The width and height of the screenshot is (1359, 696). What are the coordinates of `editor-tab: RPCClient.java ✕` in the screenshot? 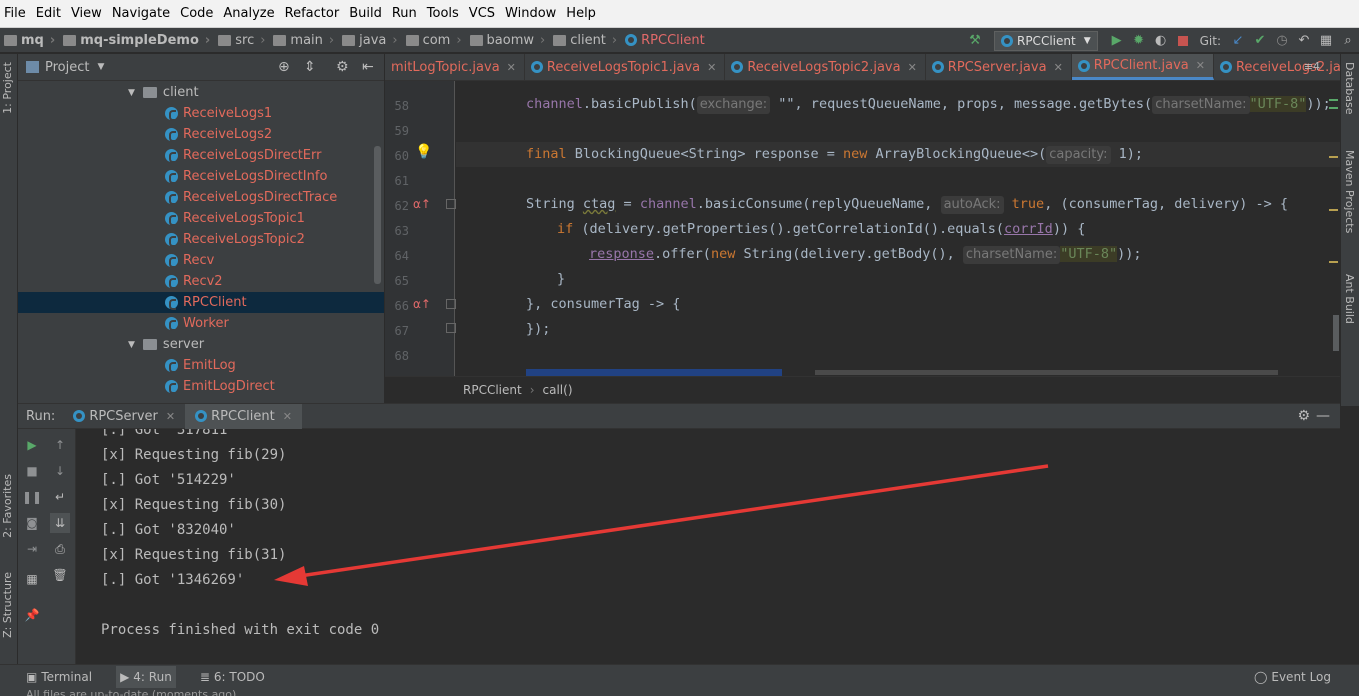 It's located at (1142, 67).